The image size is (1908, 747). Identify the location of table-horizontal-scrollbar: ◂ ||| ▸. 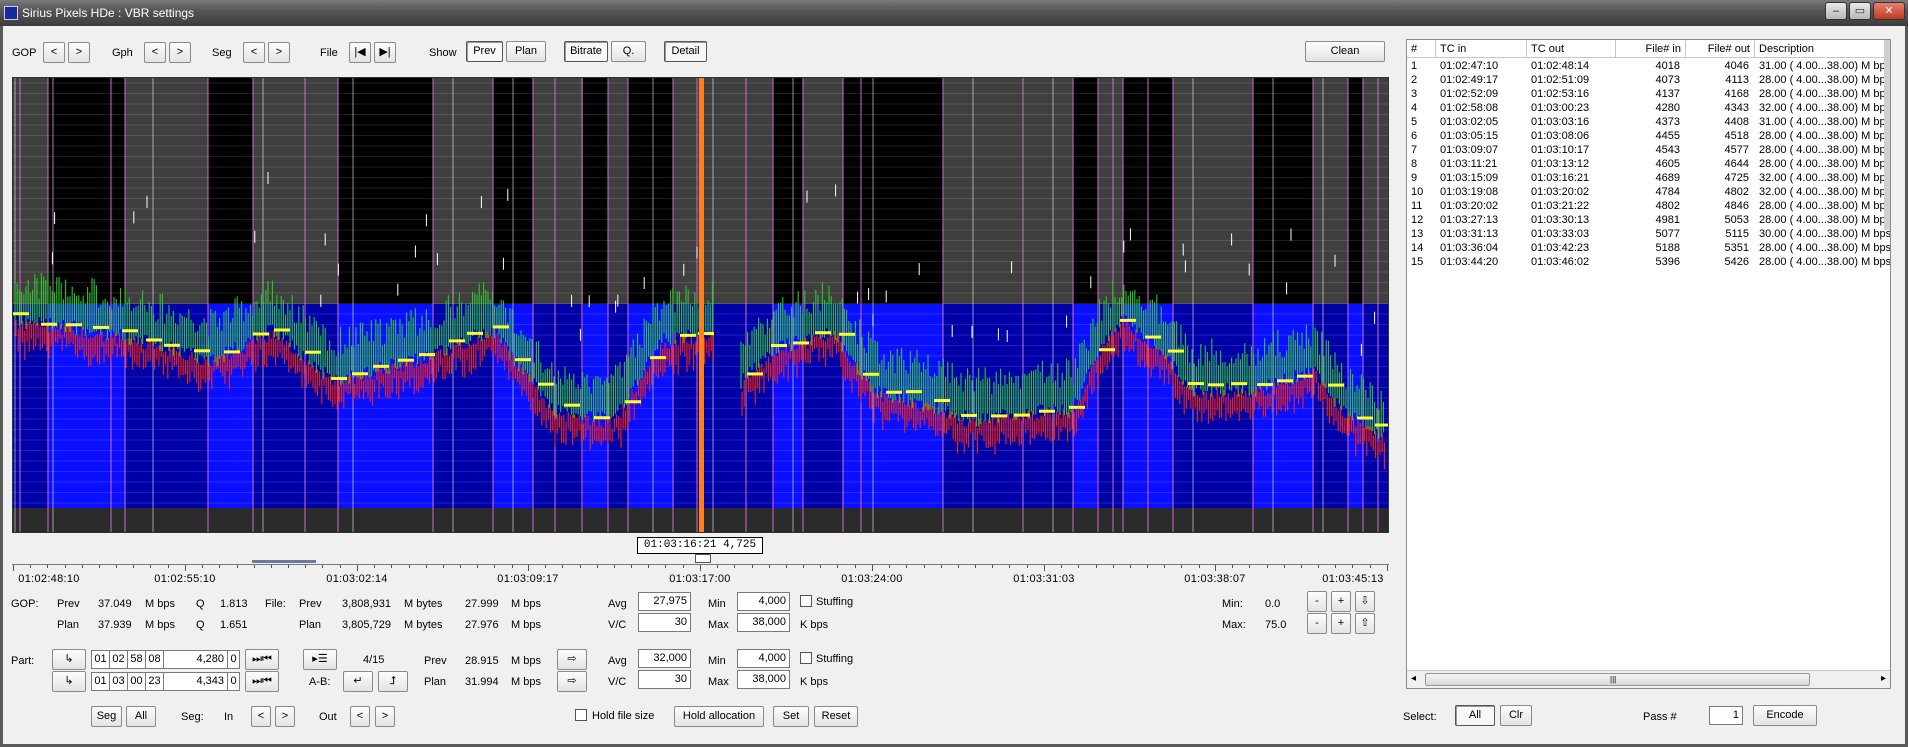
(1648, 679).